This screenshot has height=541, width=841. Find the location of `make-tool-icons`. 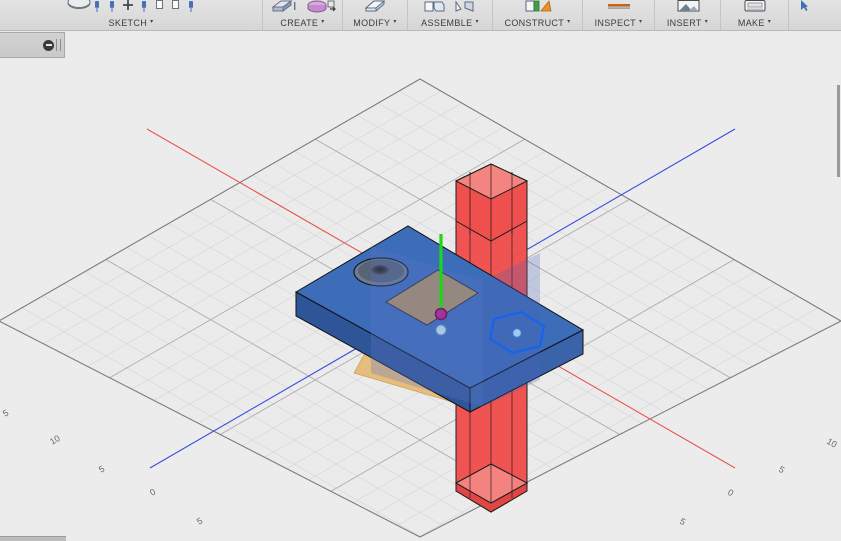

make-tool-icons is located at coordinates (755, 7).